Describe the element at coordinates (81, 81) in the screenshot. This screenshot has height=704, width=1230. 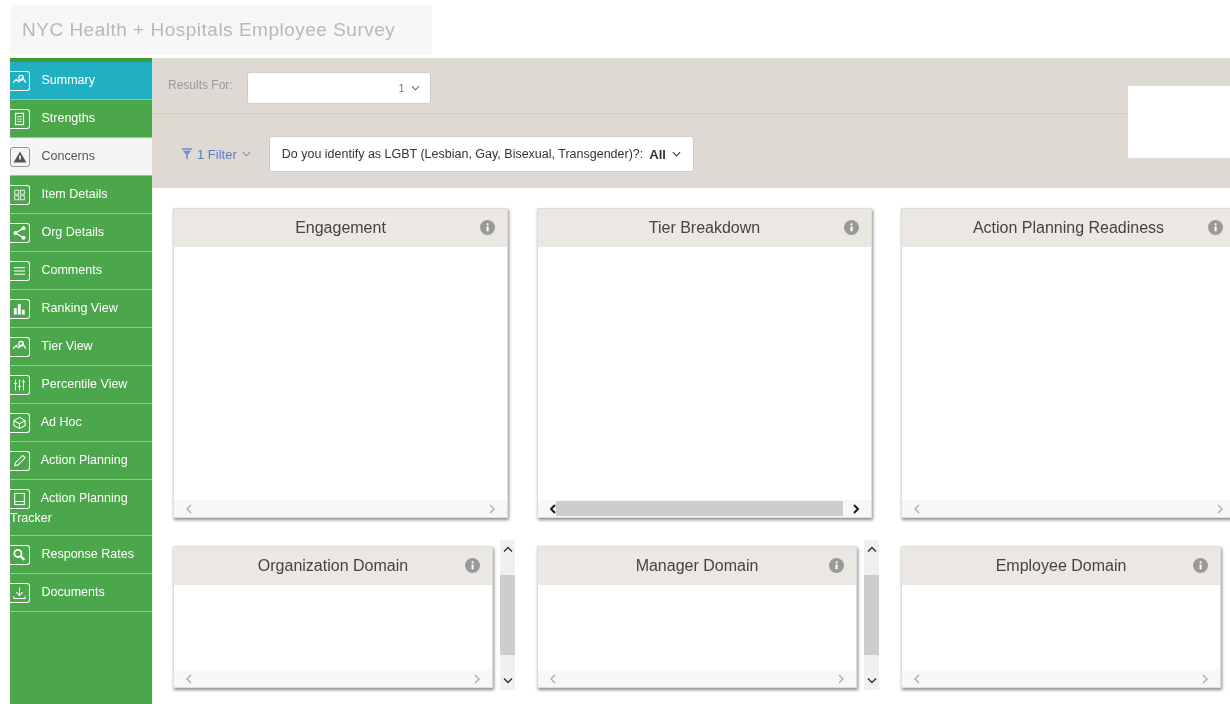
I see `sidebar-item: Summary` at that location.